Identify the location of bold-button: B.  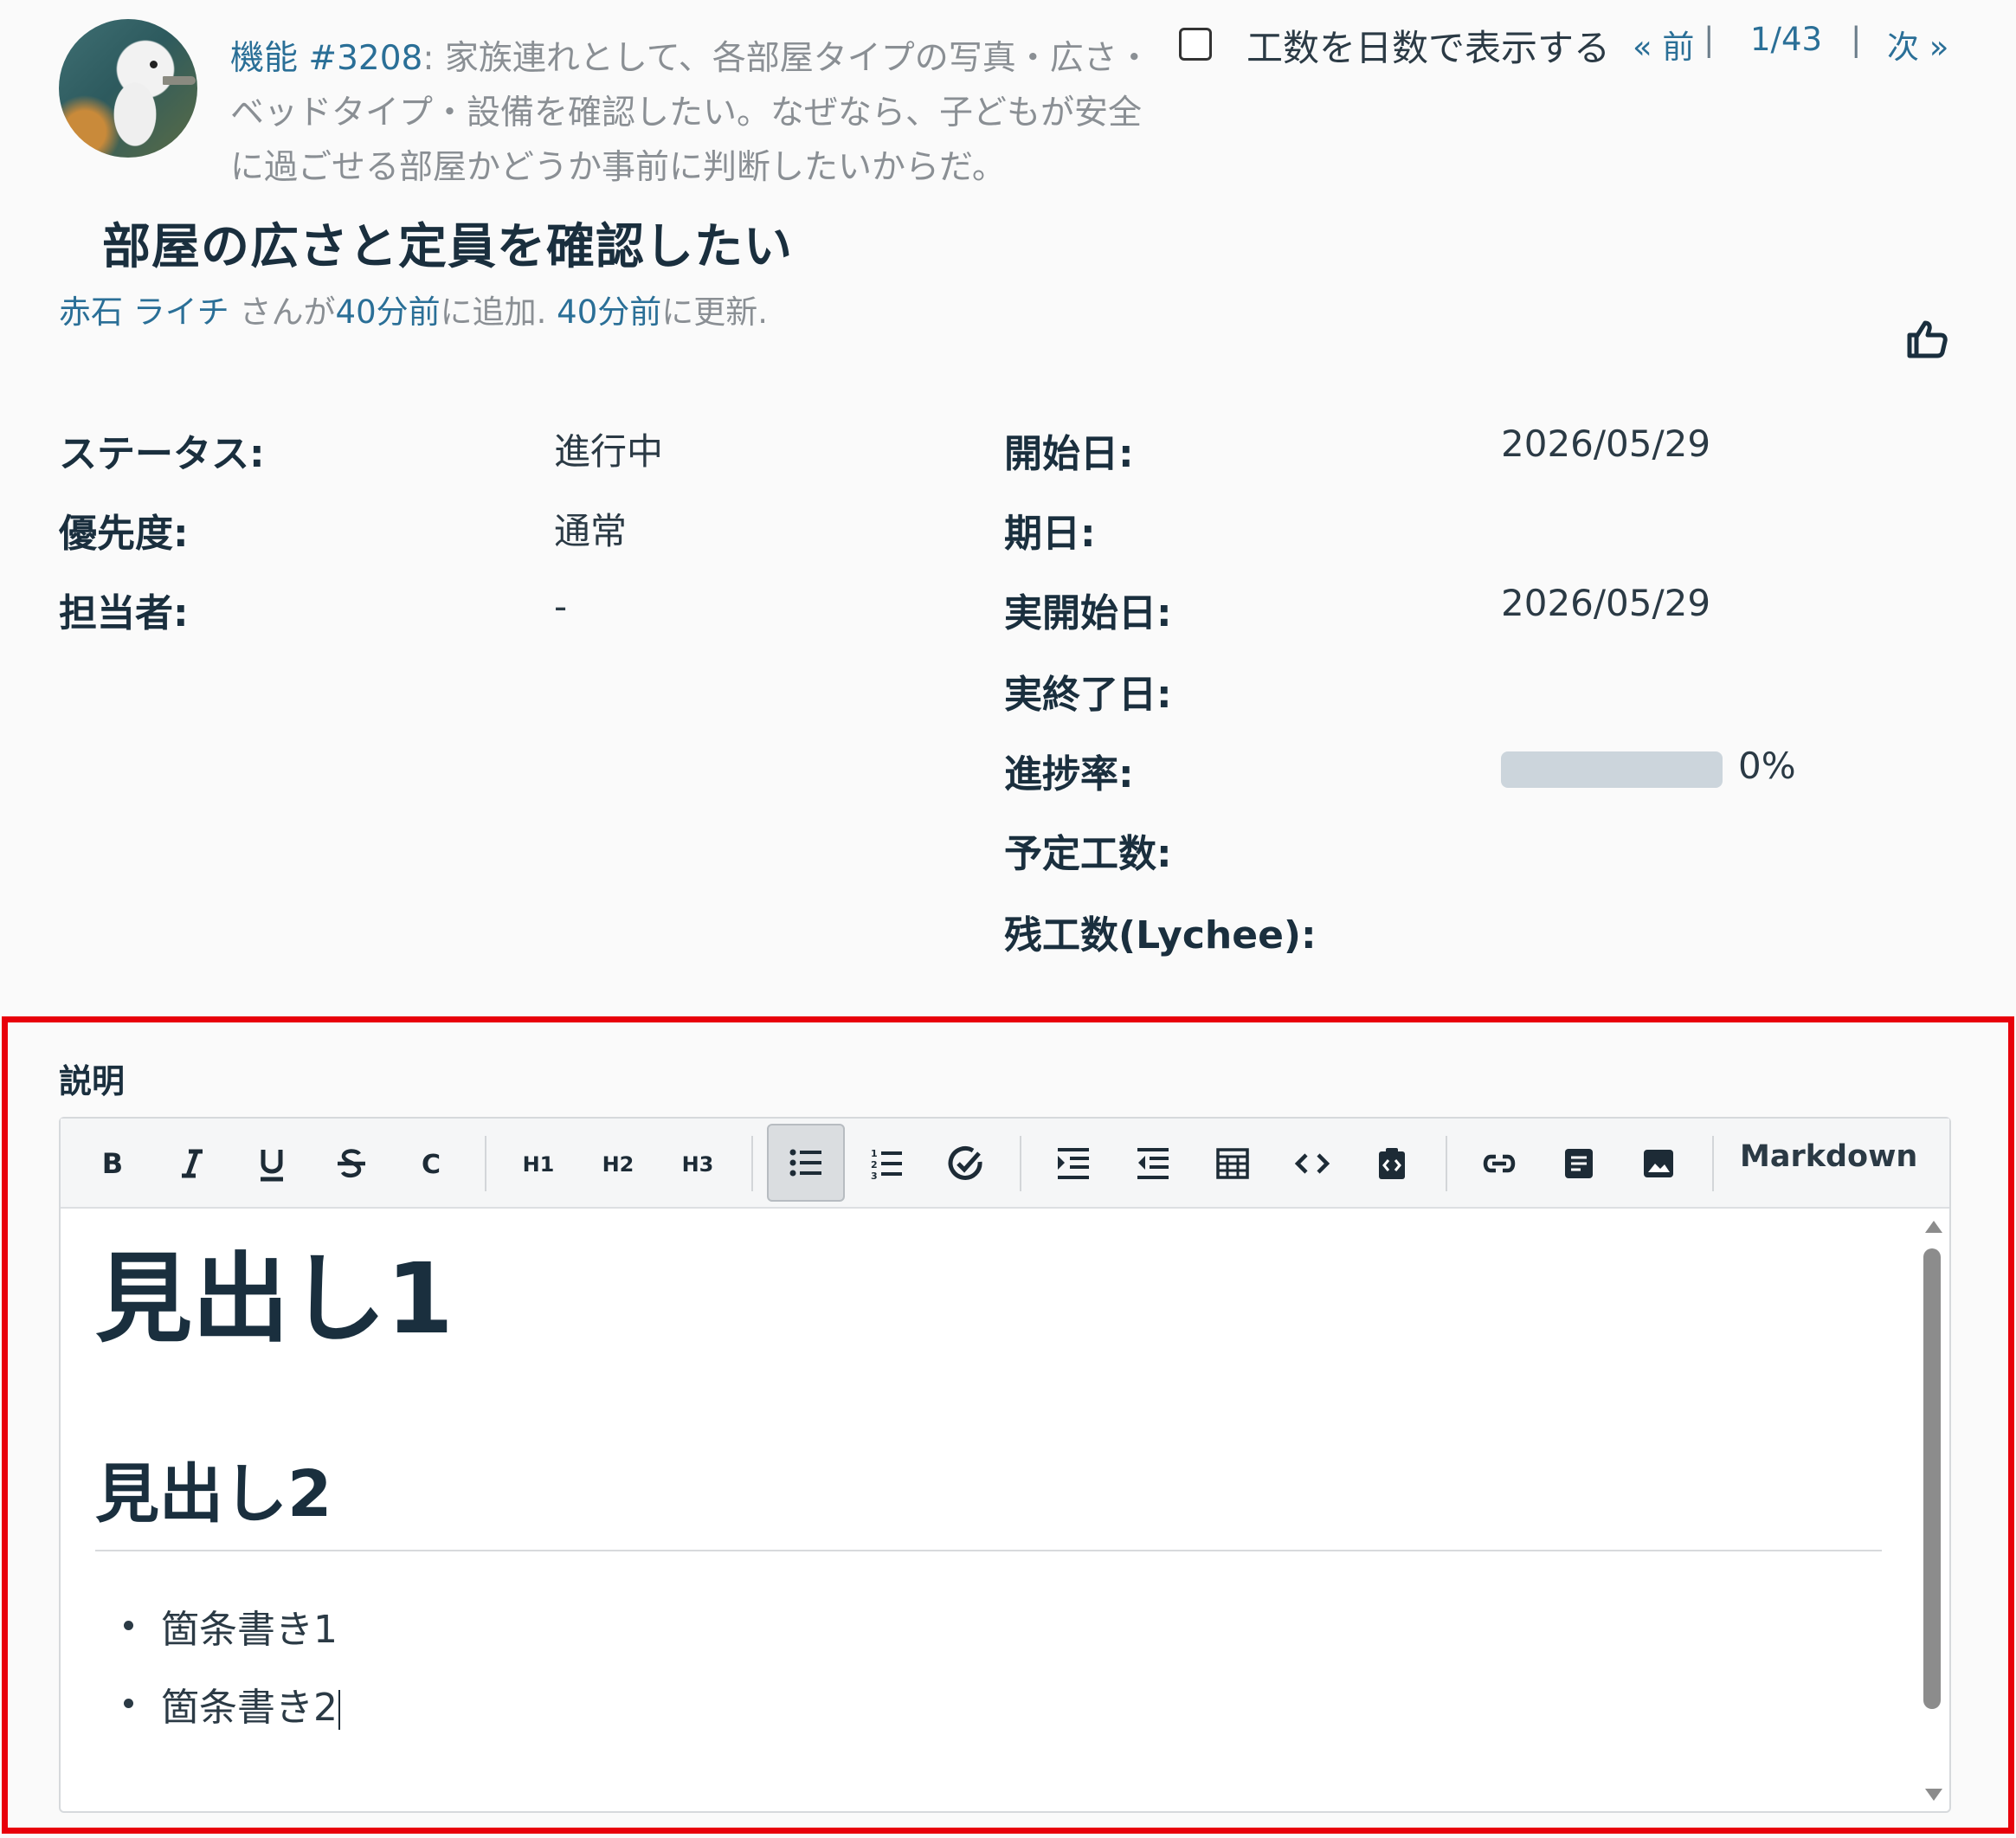
(112, 1163).